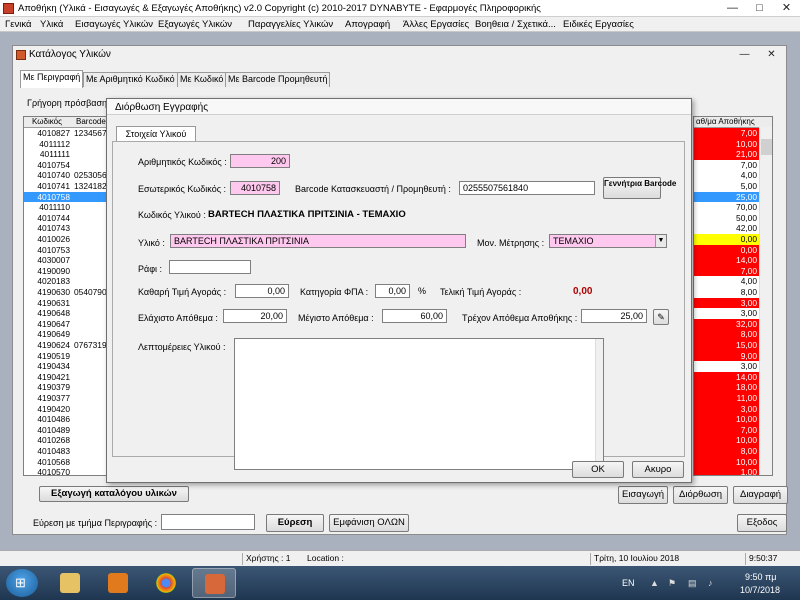  I want to click on code-cell: 4010026, so click(48, 239).